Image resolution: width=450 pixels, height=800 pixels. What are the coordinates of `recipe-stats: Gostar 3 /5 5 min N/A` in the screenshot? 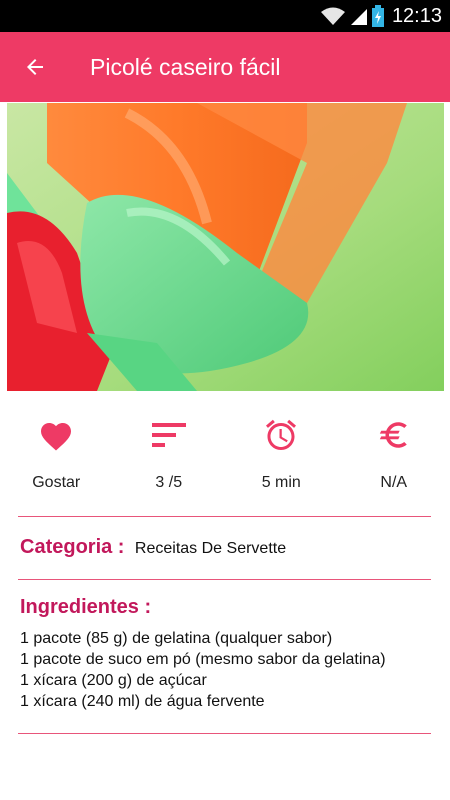 It's located at (225, 455).